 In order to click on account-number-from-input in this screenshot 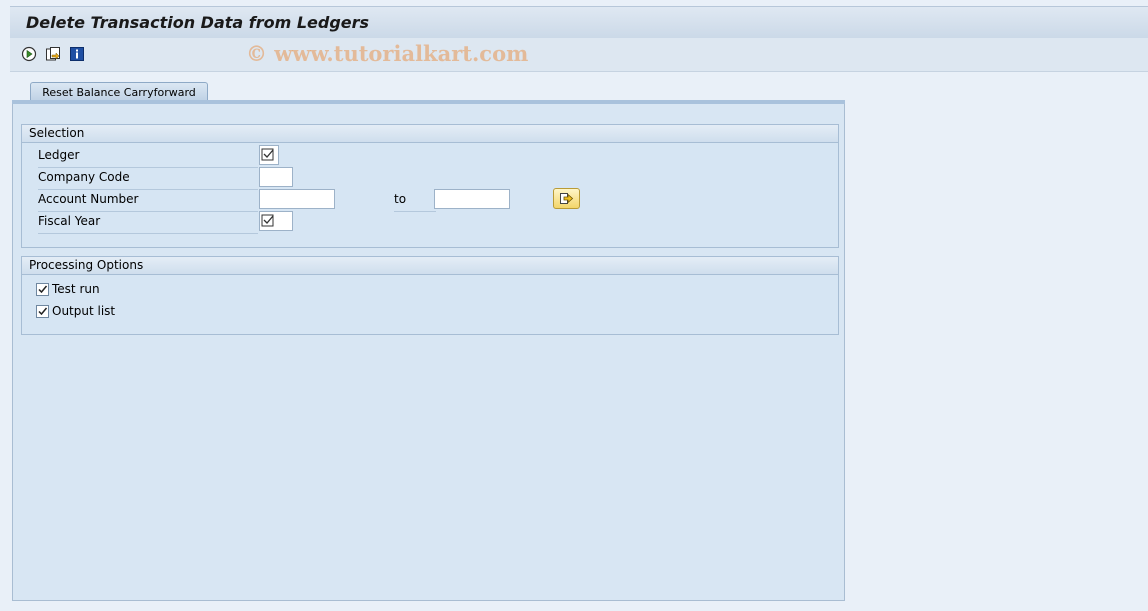, I will do `click(297, 199)`.